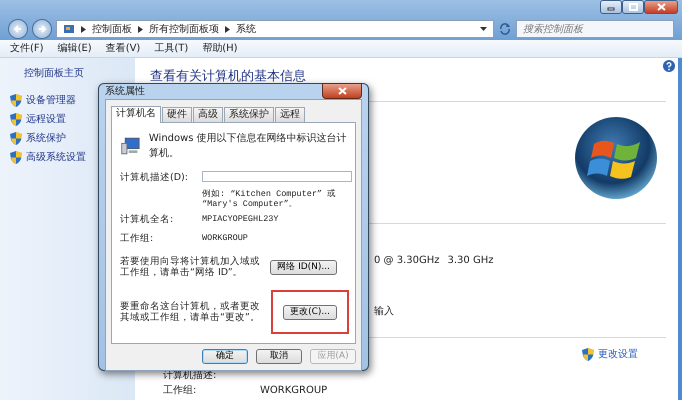  I want to click on hint-text: 例如: “Kitchen Computer” 或 “Mary's Computer”。, so click(270, 199).